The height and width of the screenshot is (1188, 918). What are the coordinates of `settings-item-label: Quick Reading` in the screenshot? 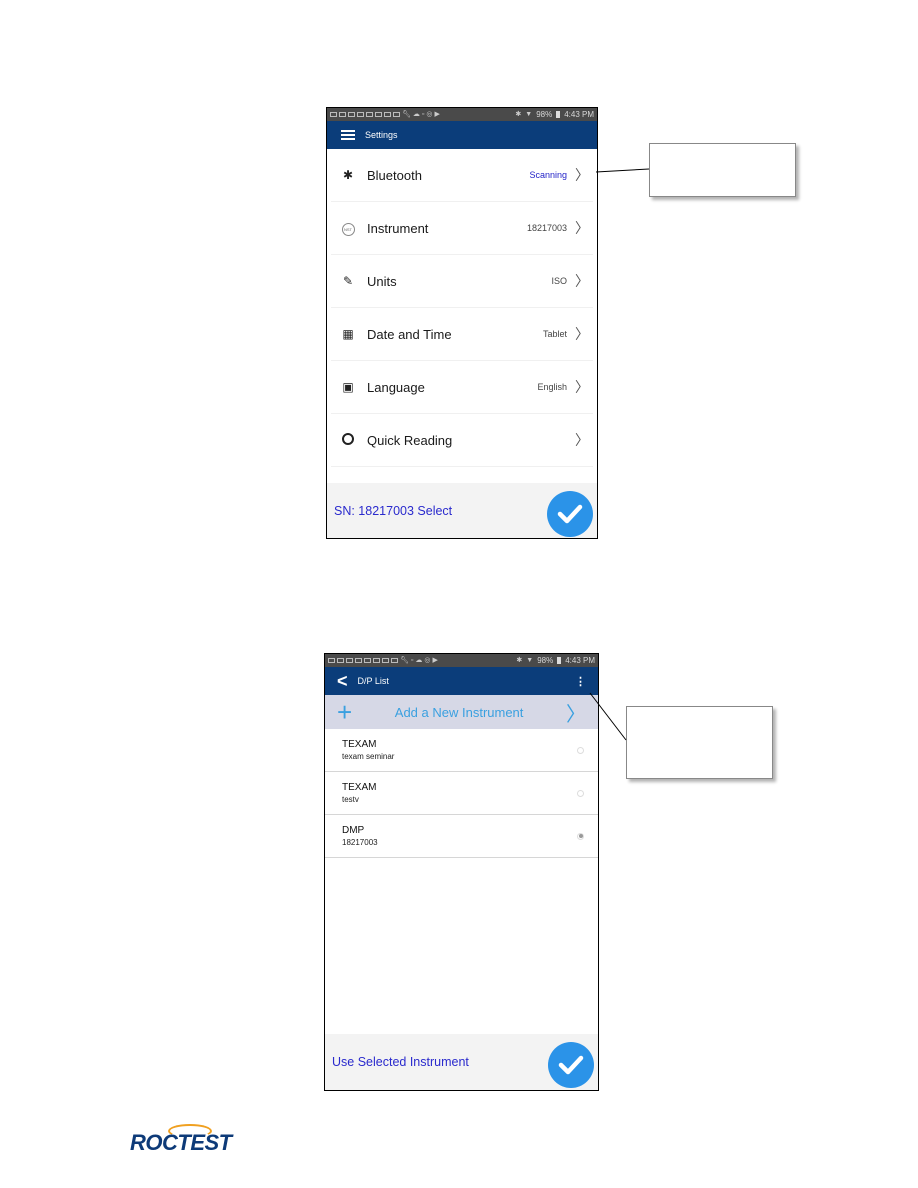 It's located at (410, 440).